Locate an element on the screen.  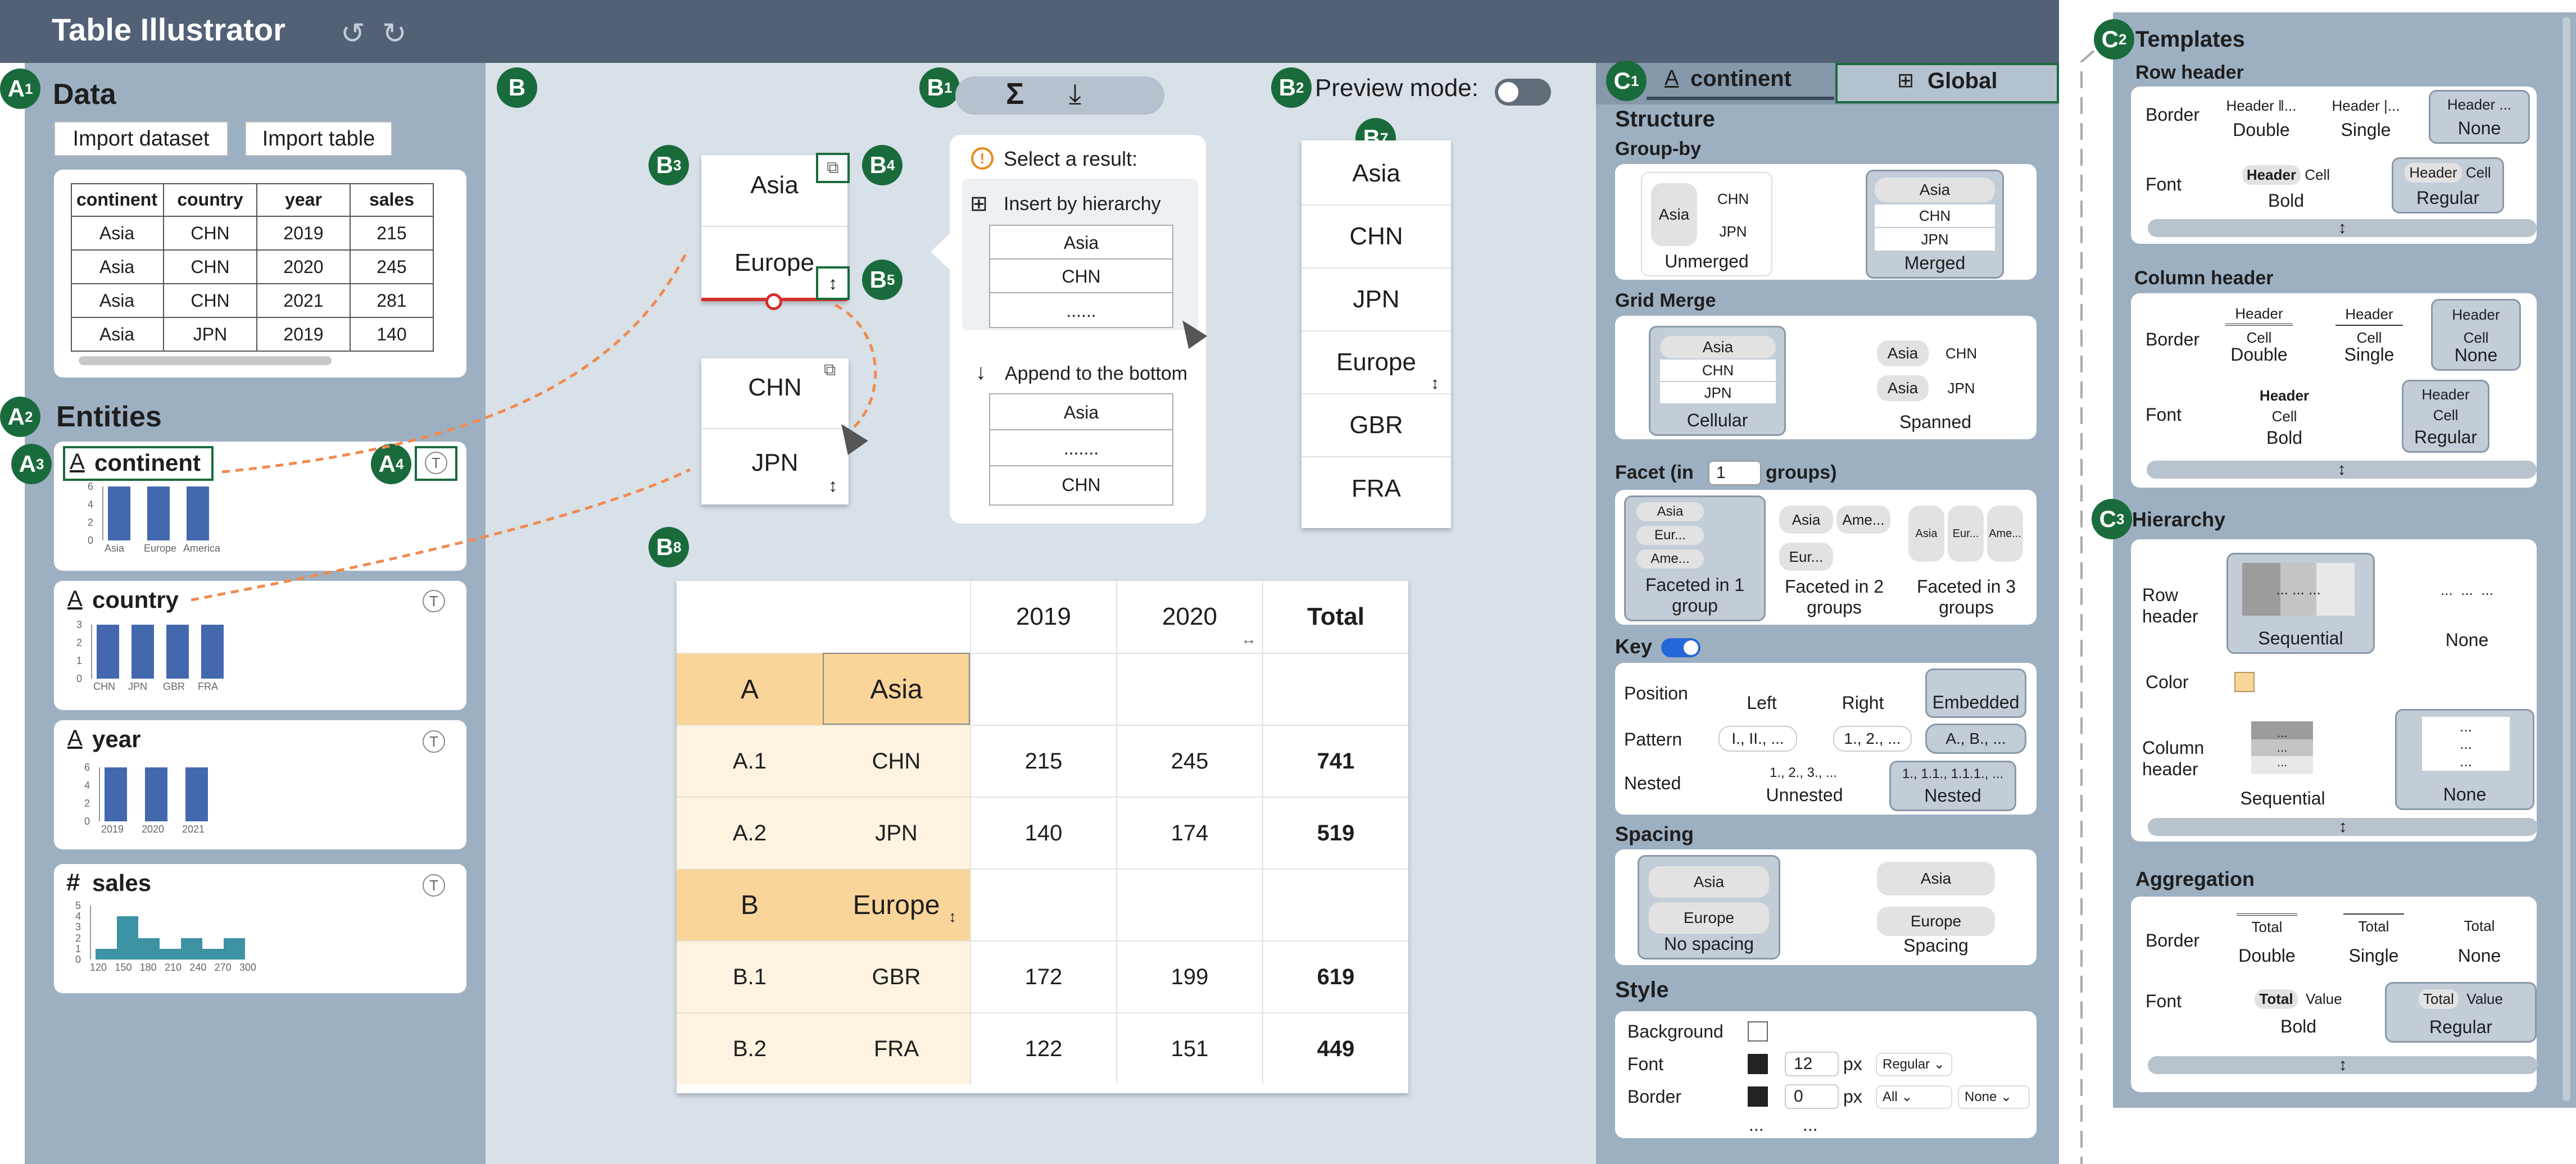
preview-cell: JPN is located at coordinates (1376, 300).